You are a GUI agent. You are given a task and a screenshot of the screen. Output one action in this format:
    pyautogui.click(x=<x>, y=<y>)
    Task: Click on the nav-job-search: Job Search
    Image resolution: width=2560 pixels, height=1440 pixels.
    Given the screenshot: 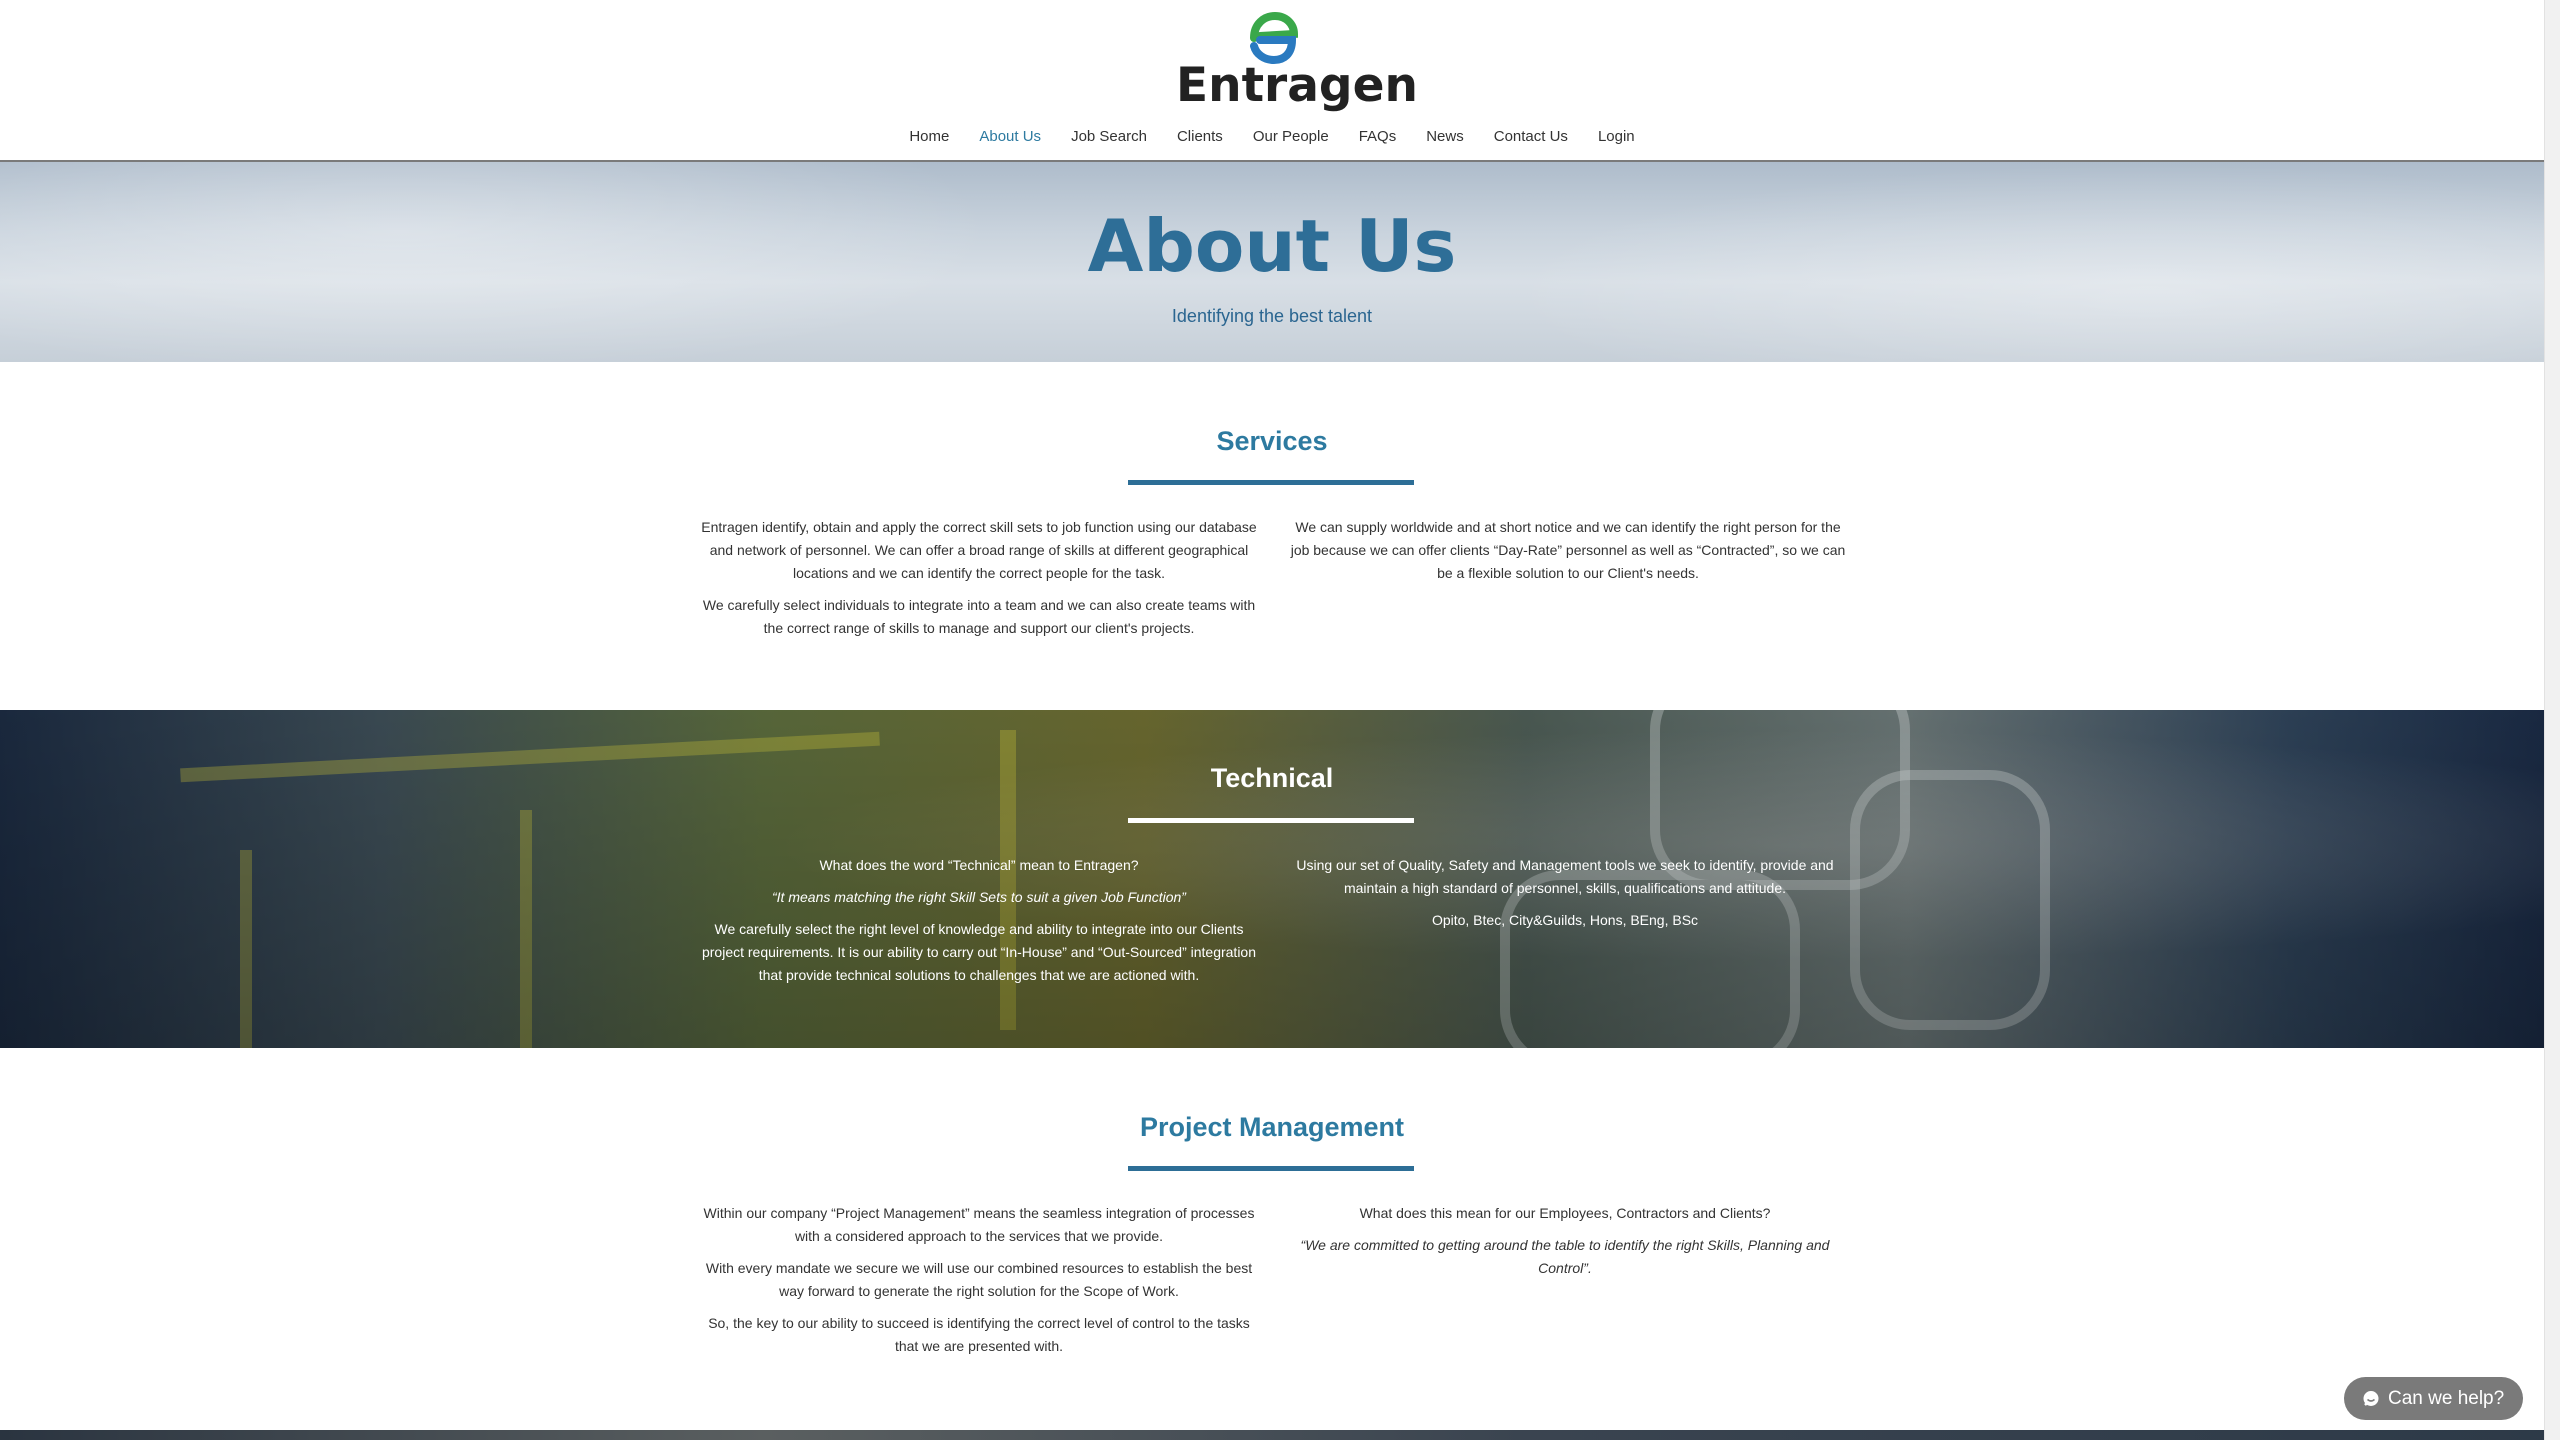 What is the action you would take?
    pyautogui.click(x=1109, y=141)
    